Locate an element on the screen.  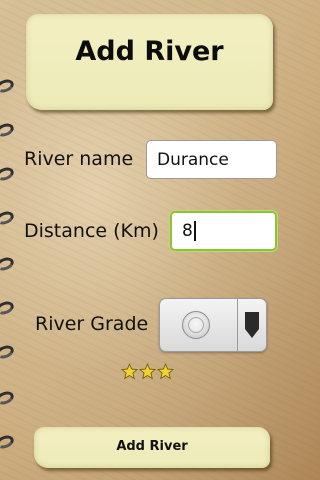
distance-value: 8 is located at coordinates (187, 231).